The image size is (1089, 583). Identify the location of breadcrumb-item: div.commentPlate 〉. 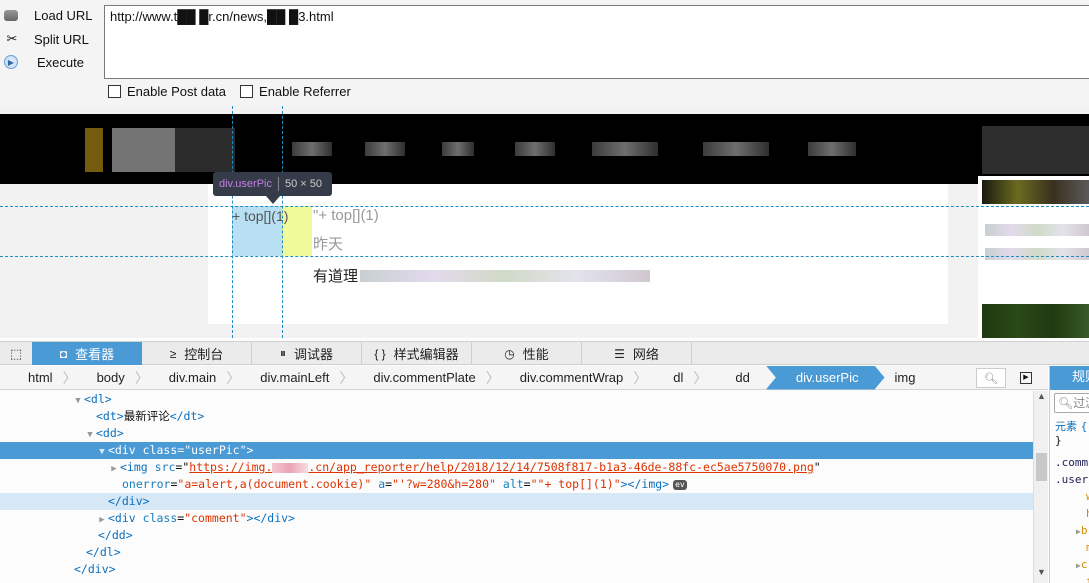
(438, 378).